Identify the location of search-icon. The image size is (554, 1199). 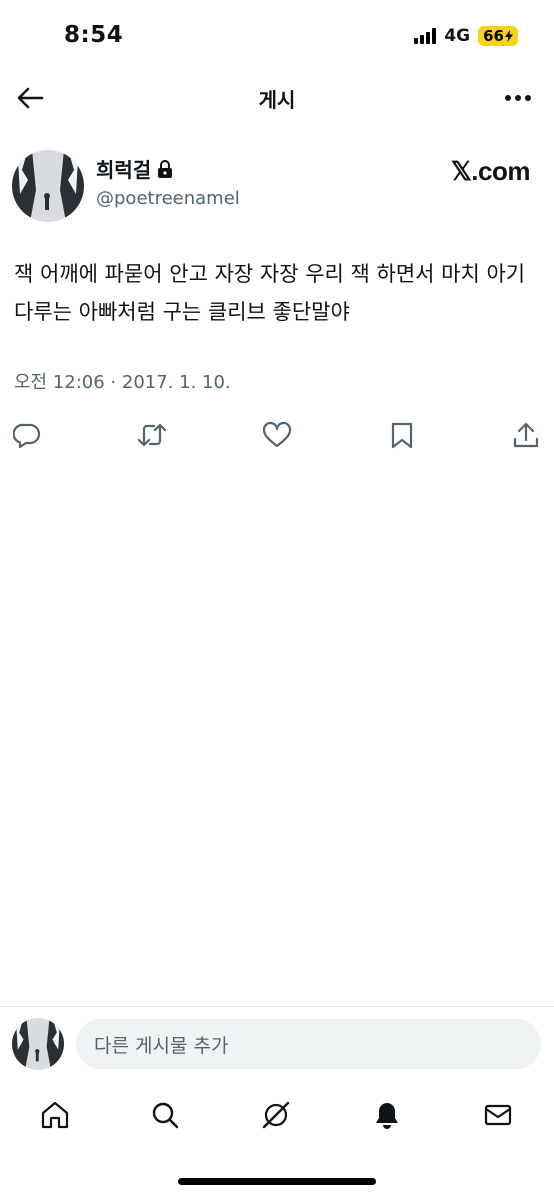
(165, 1115).